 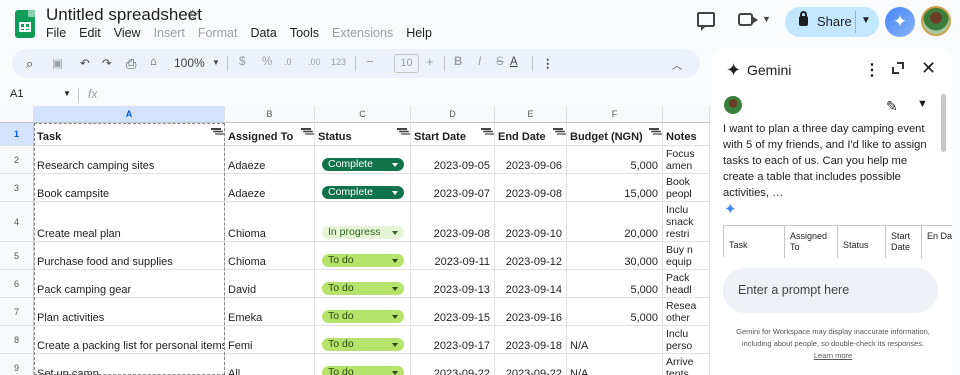 What do you see at coordinates (419, 33) in the screenshot?
I see `menu-help: Help` at bounding box center [419, 33].